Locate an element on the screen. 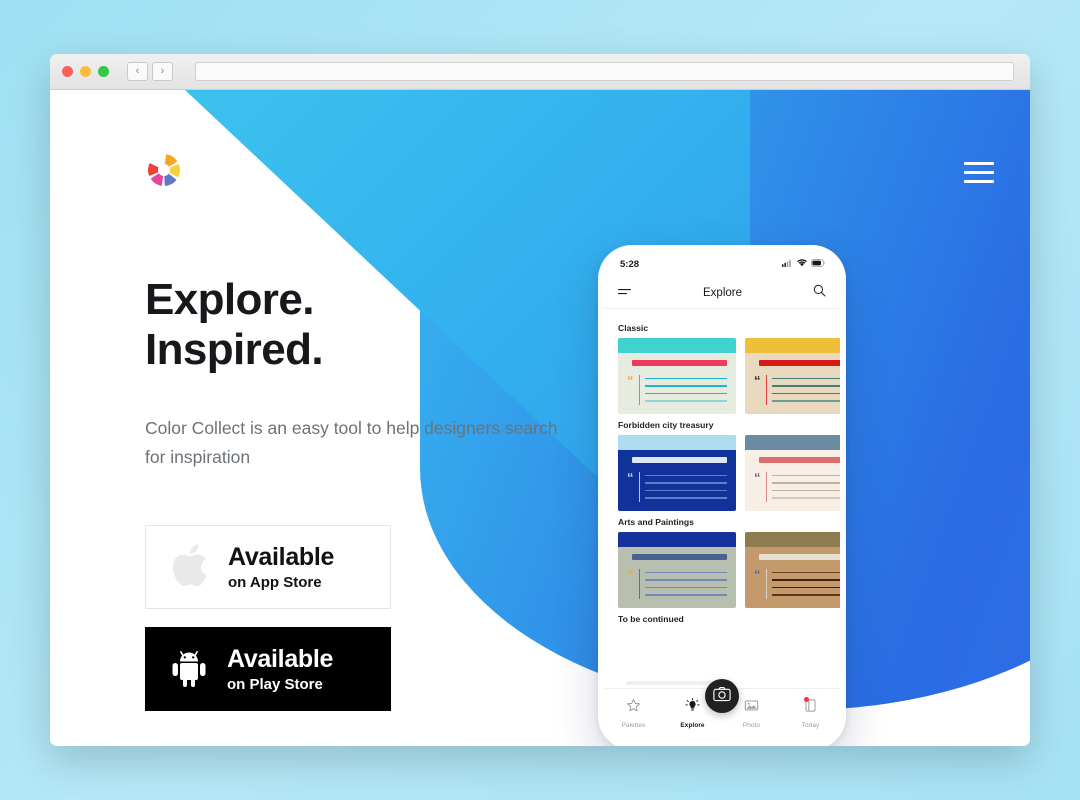  hamburger-menu-icon is located at coordinates (979, 172).